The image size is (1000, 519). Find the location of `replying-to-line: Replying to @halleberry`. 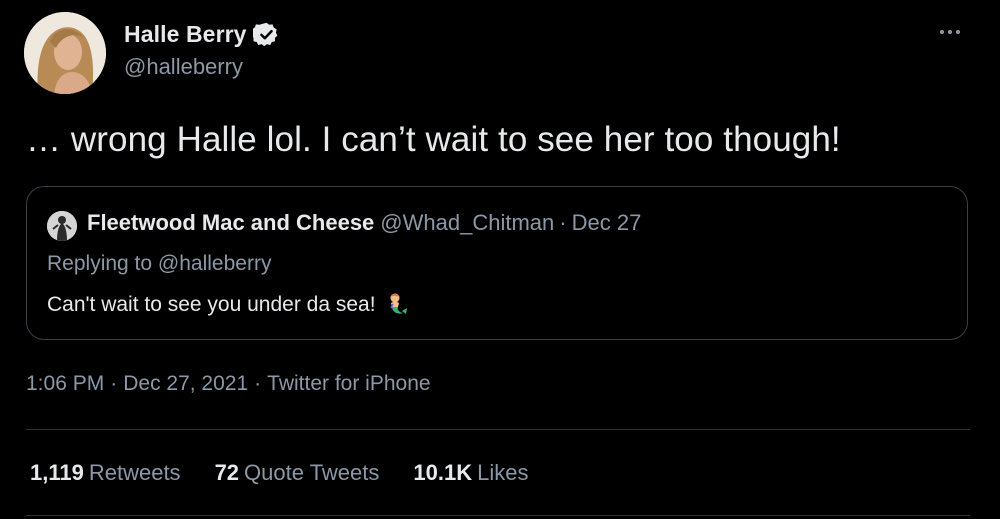

replying-to-line: Replying to @halleberry is located at coordinates (159, 264).